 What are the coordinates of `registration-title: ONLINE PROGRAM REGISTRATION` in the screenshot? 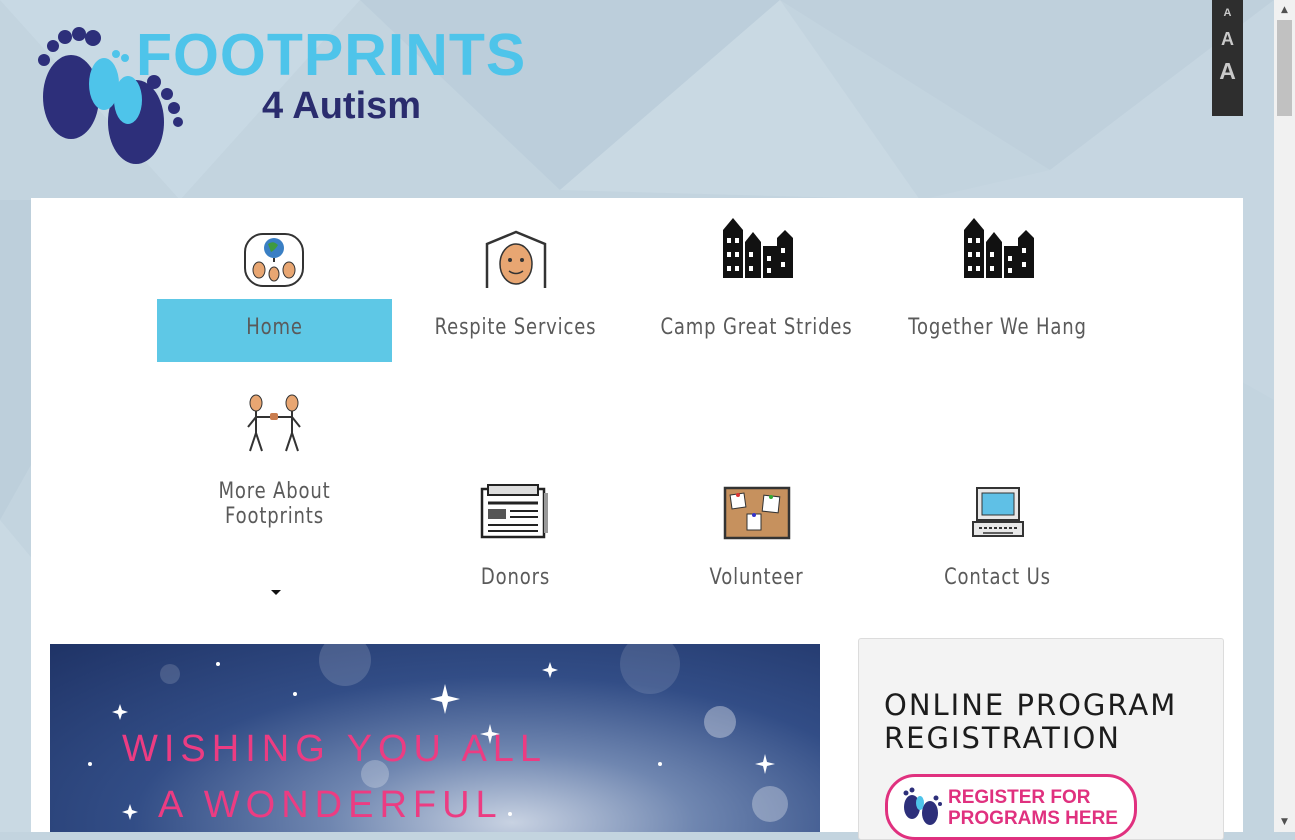 It's located at (1031, 721).